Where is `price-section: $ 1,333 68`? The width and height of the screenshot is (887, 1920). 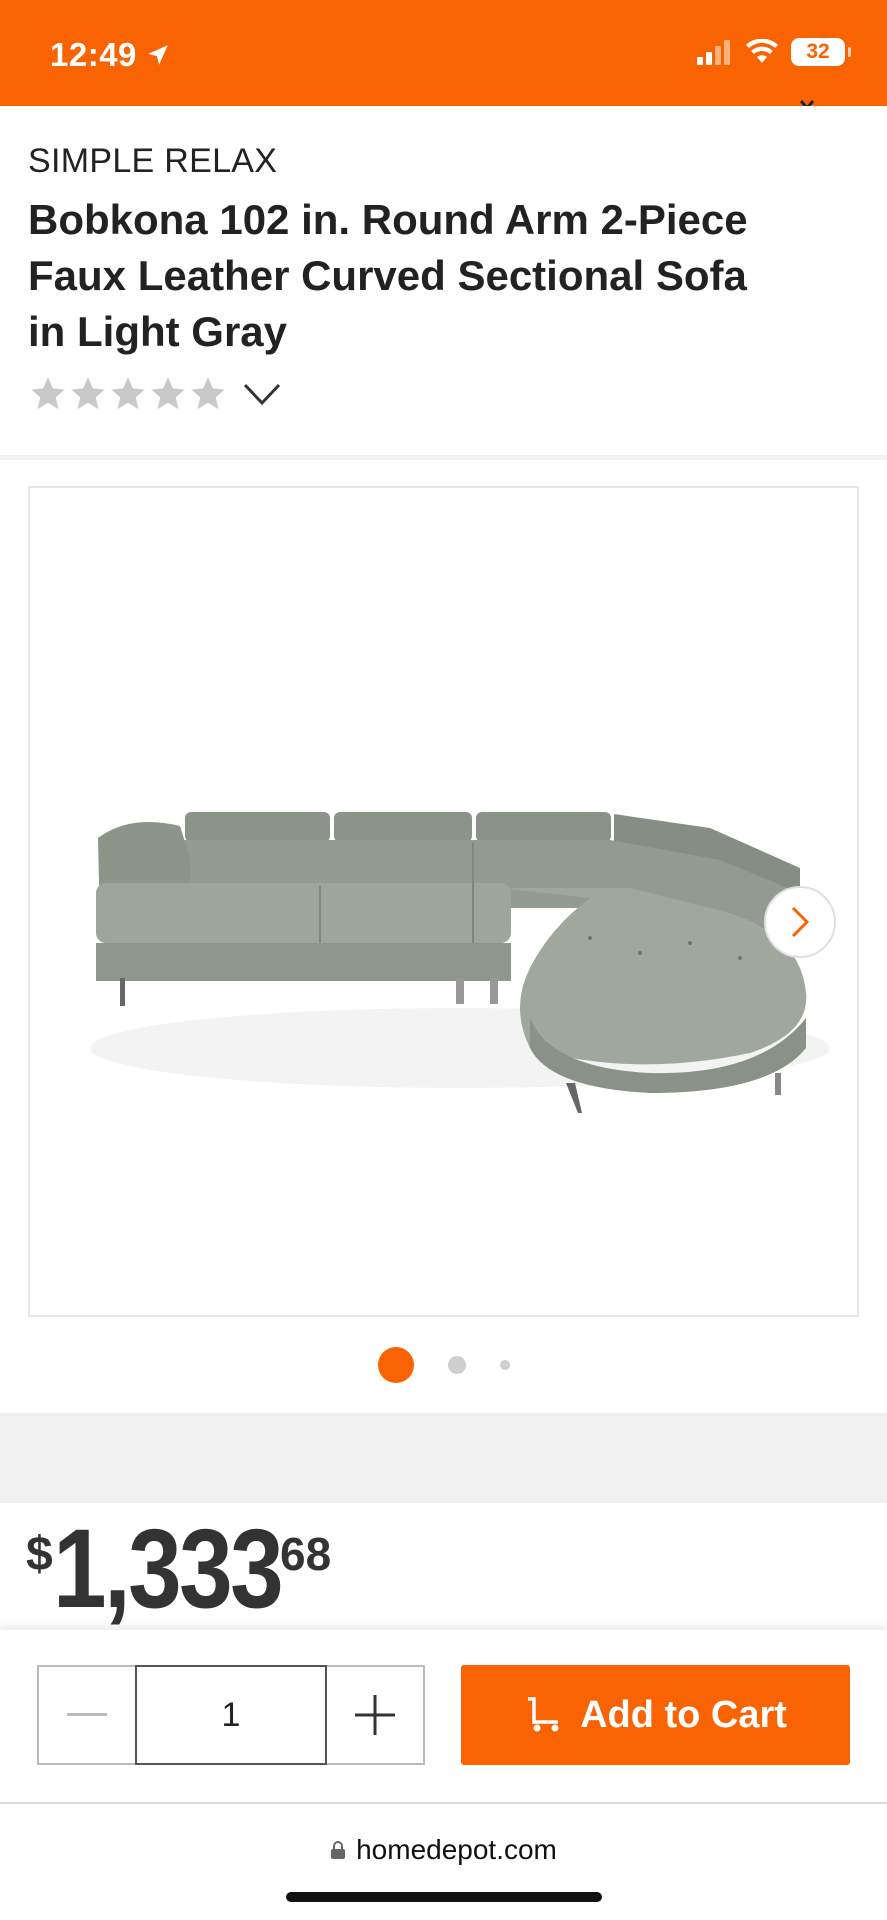 price-section: $ 1,333 68 is located at coordinates (443, 1568).